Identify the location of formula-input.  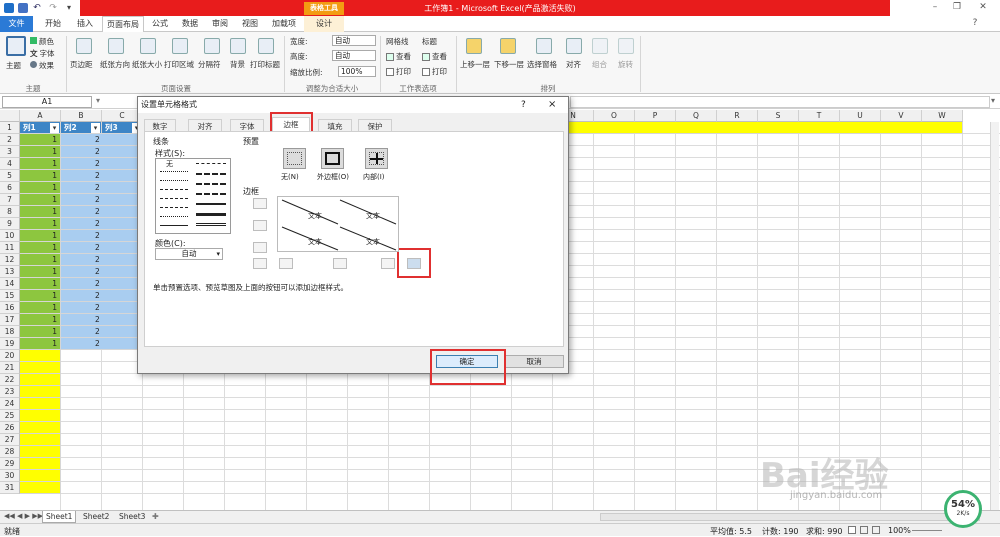
(780, 102).